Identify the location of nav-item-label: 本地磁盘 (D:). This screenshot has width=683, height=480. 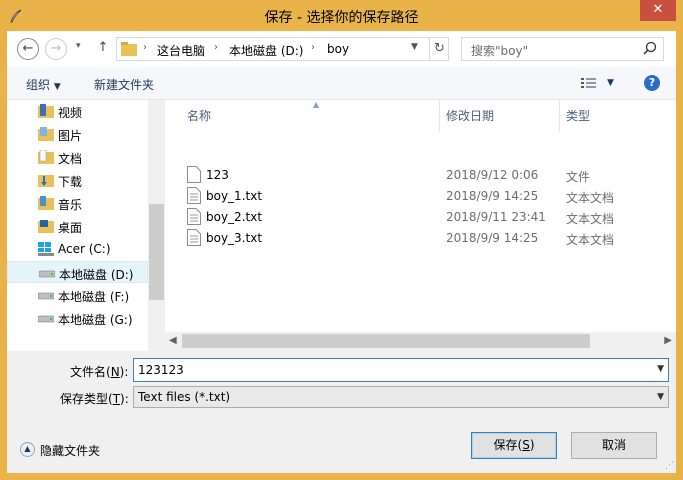
(96, 275).